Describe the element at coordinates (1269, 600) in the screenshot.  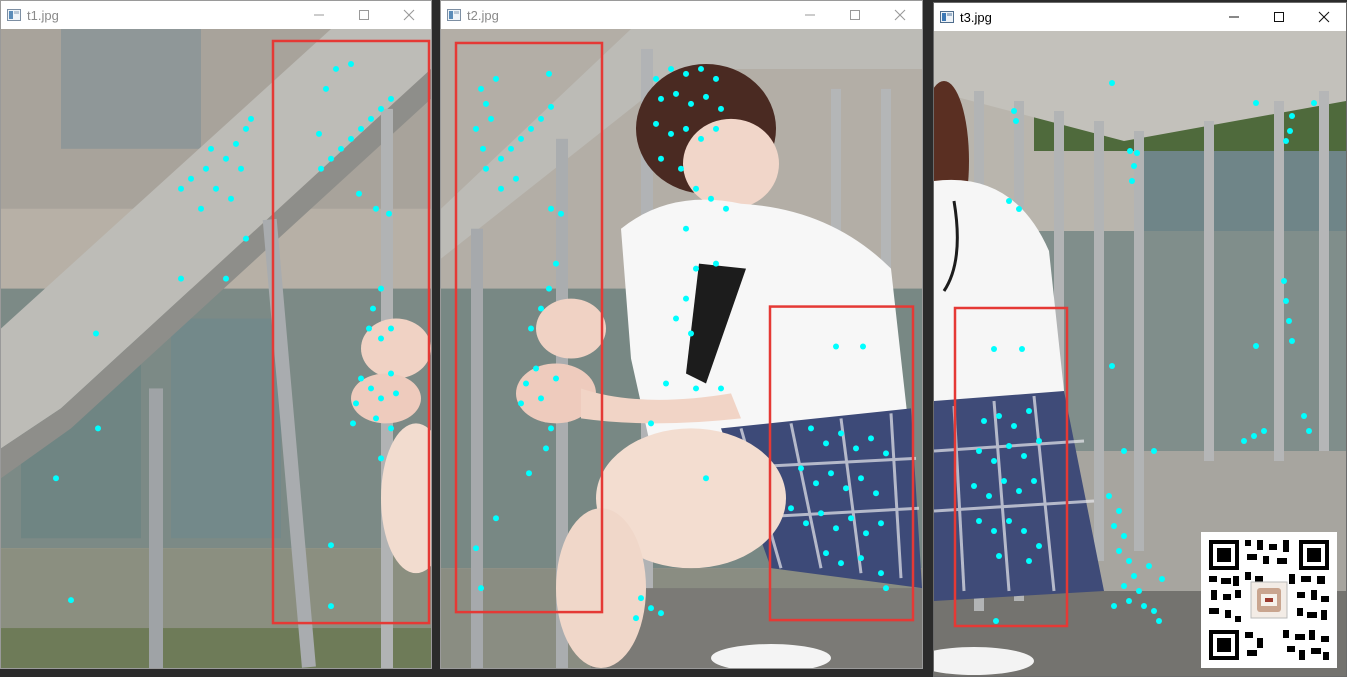
I see `qr-code` at that location.